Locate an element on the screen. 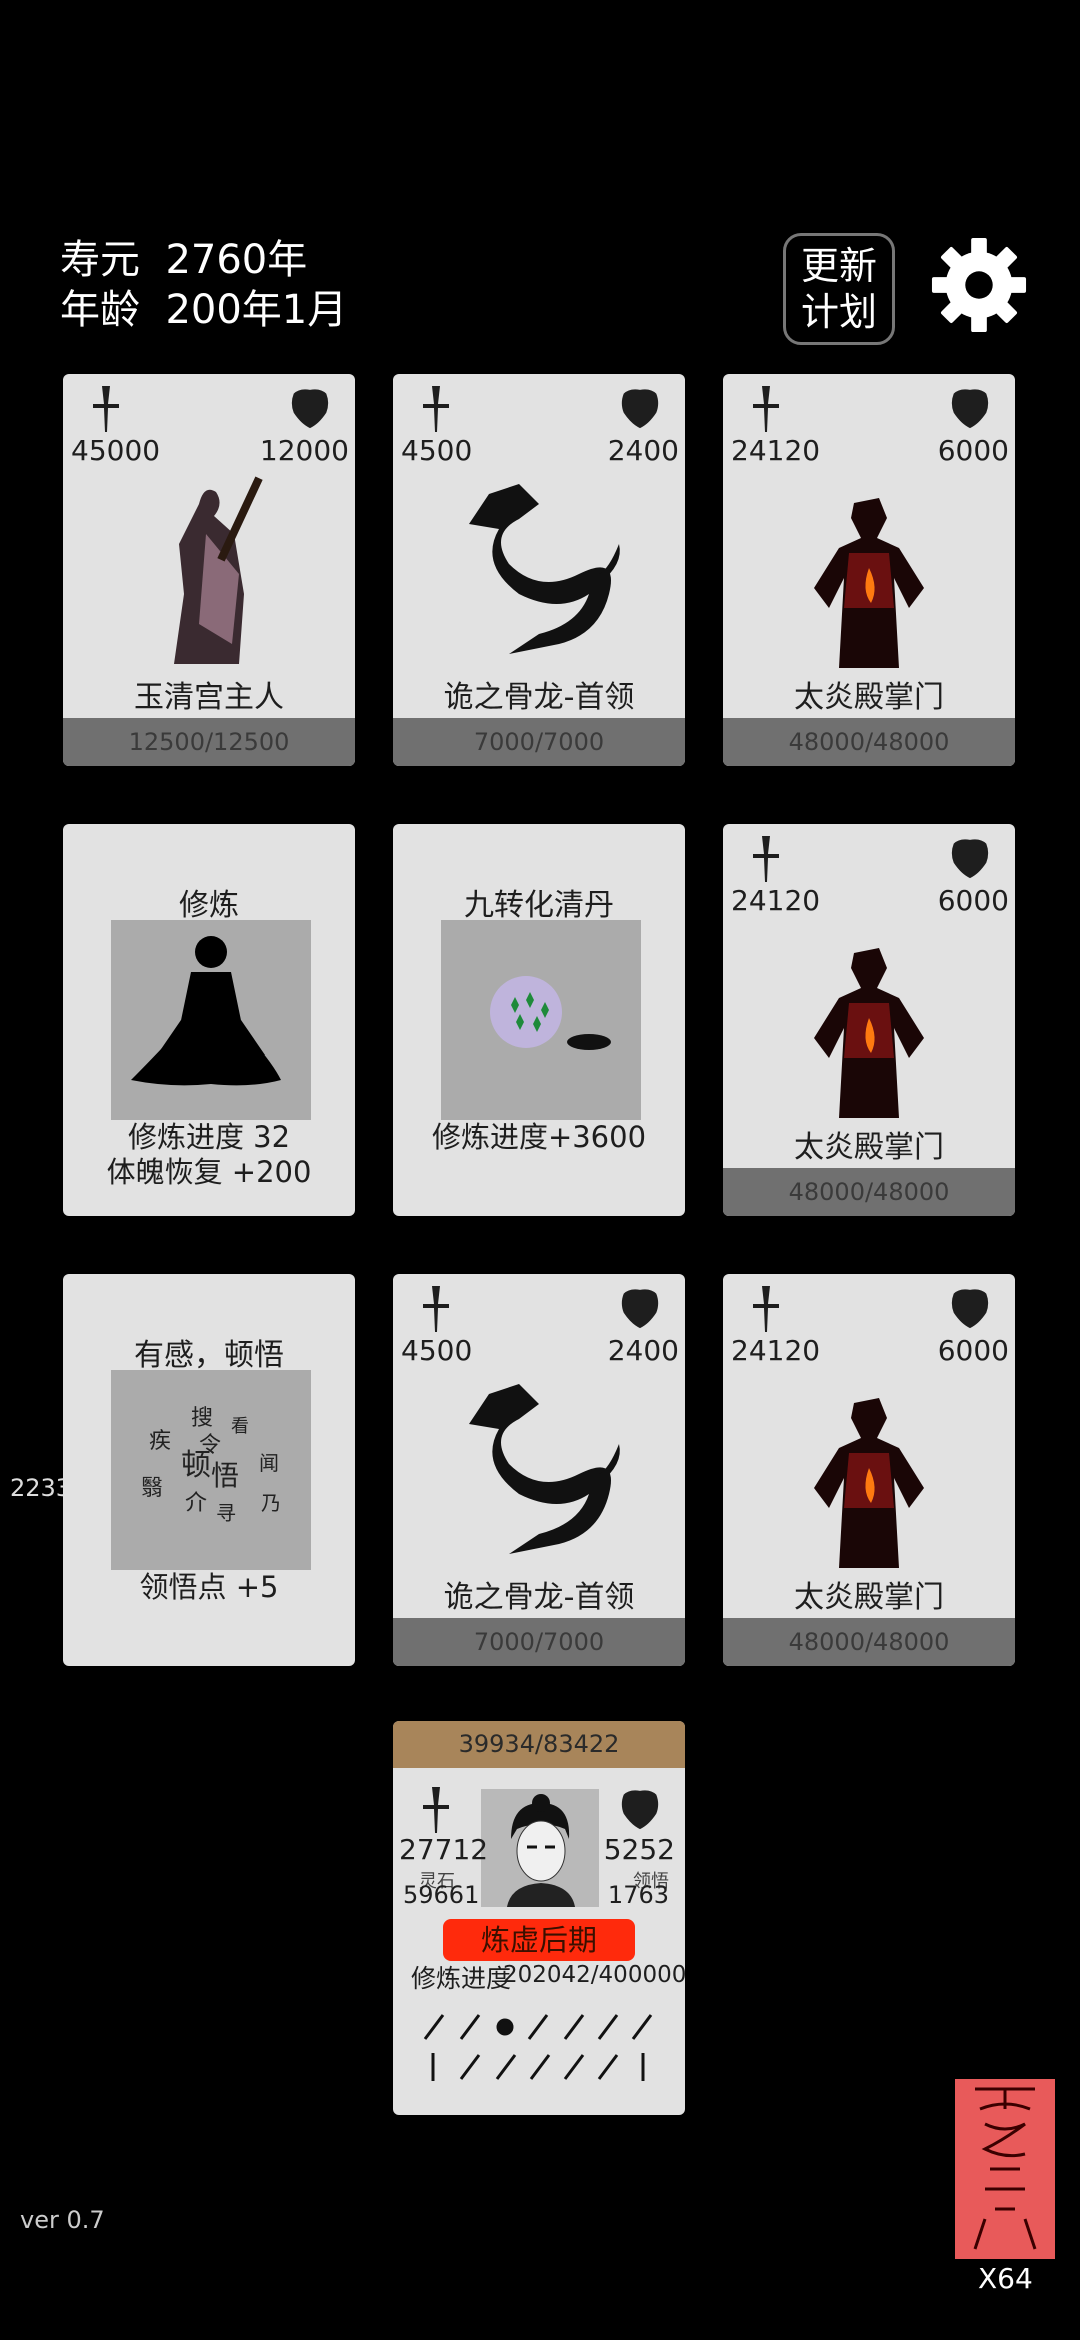  swirling-characters-icon: 疾 搜 看 顿 悟 令 介 翳 闻 寻 乃 is located at coordinates (211, 1465).